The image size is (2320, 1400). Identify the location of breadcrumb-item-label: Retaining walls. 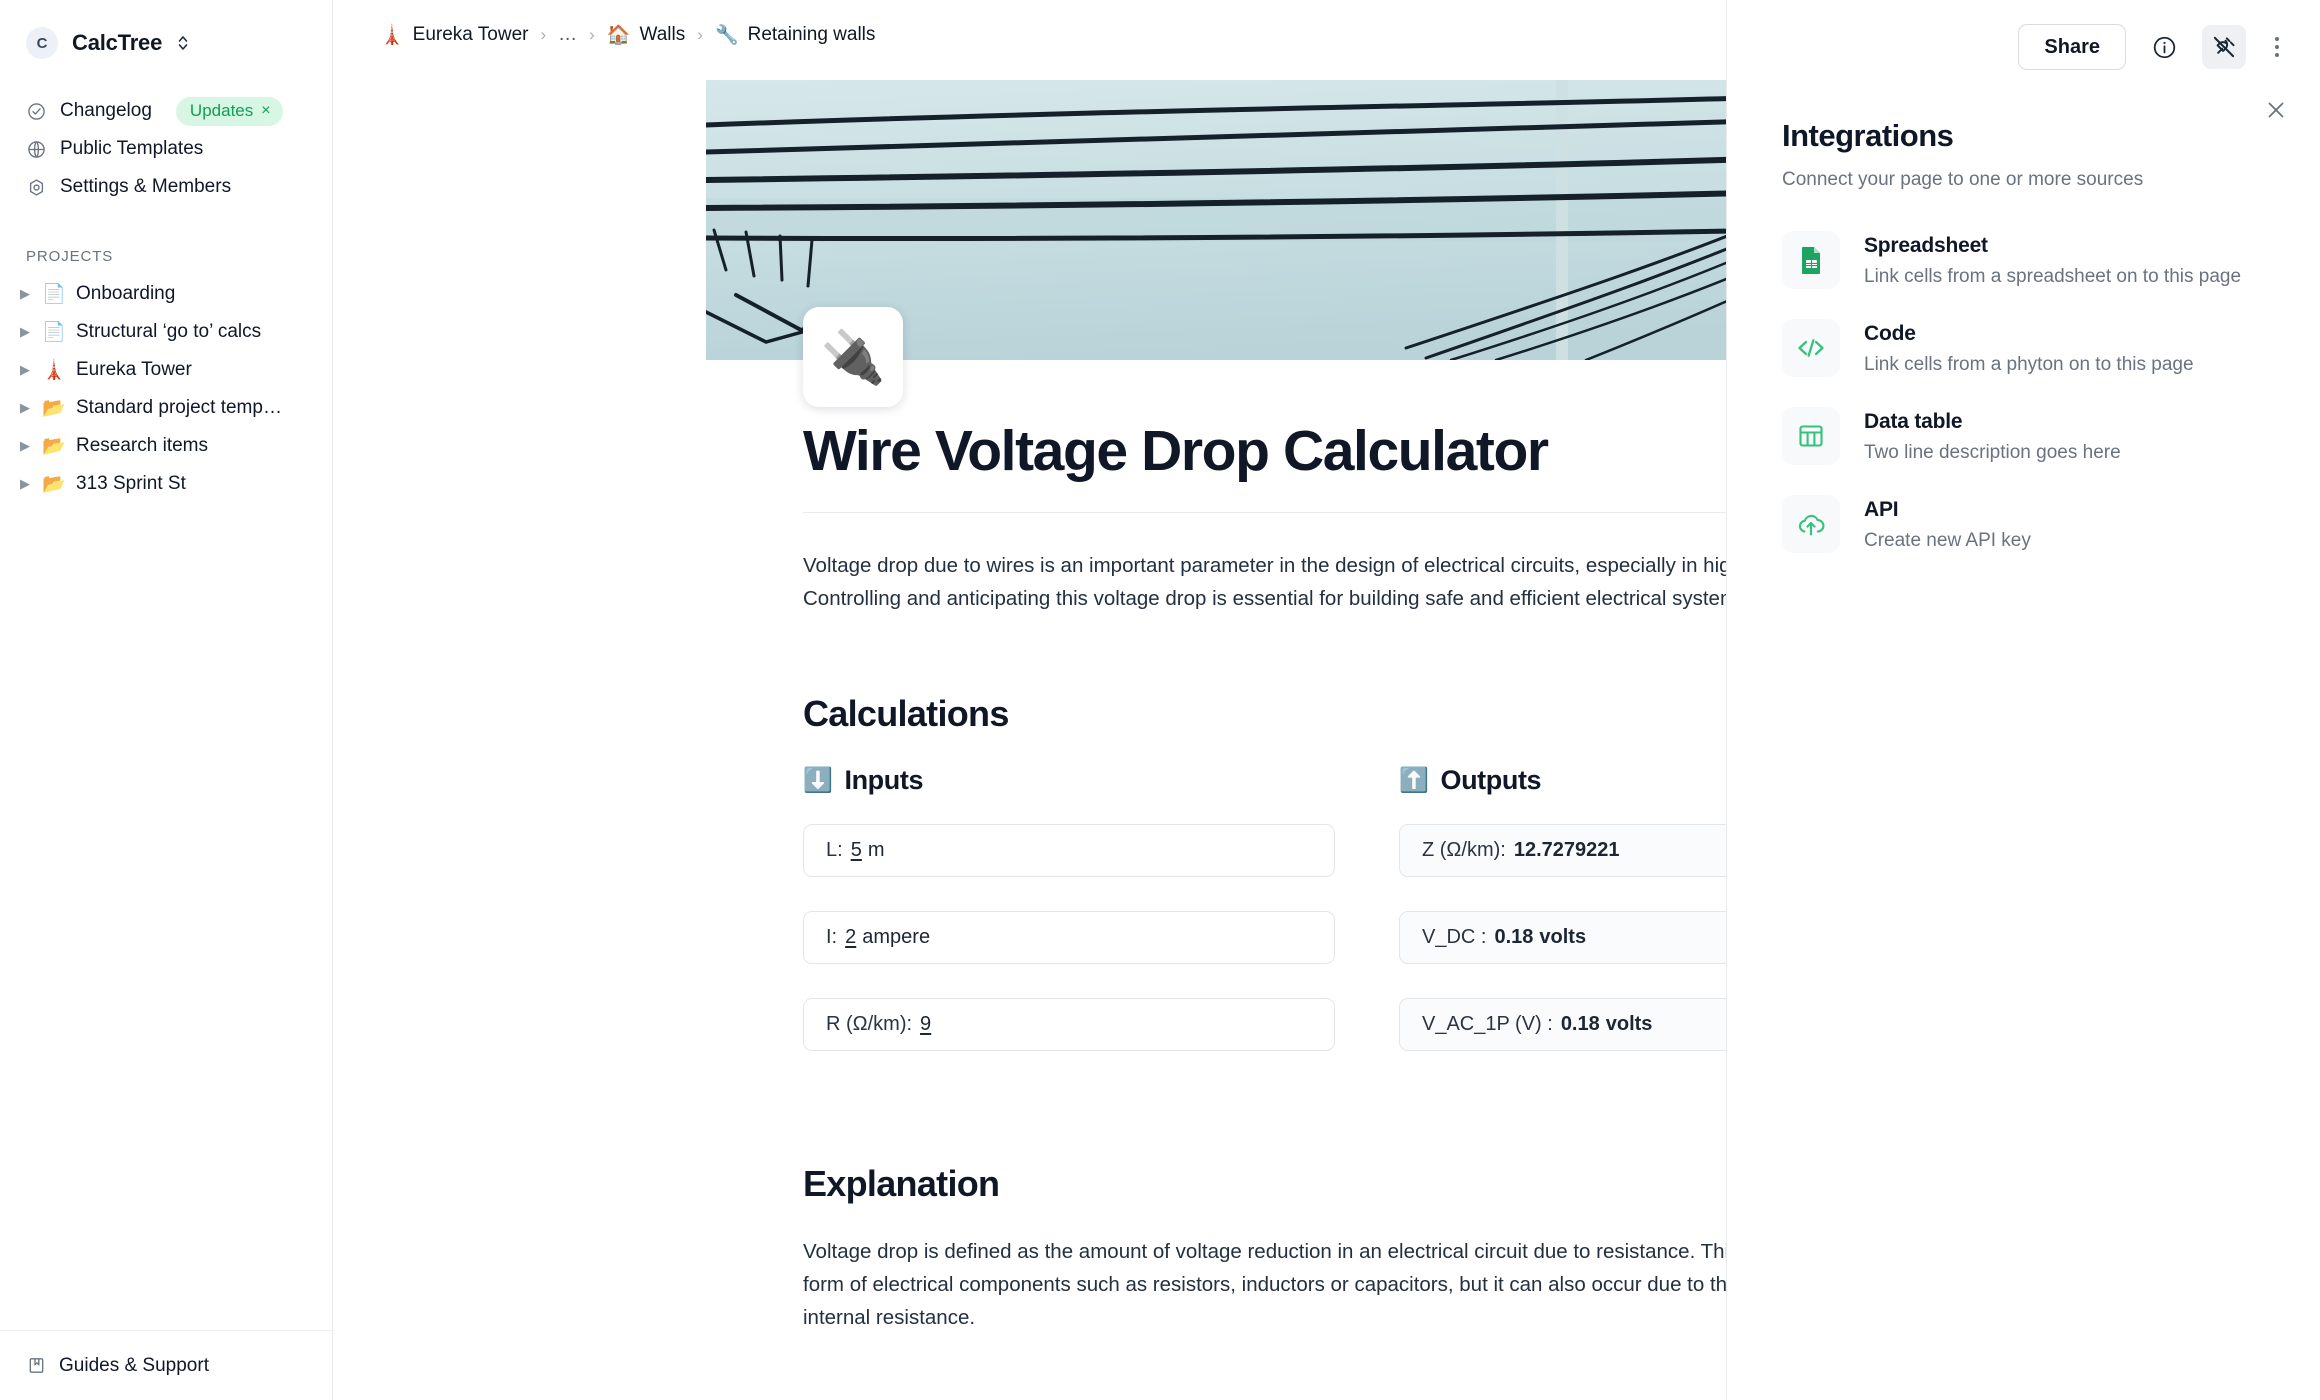
(811, 34).